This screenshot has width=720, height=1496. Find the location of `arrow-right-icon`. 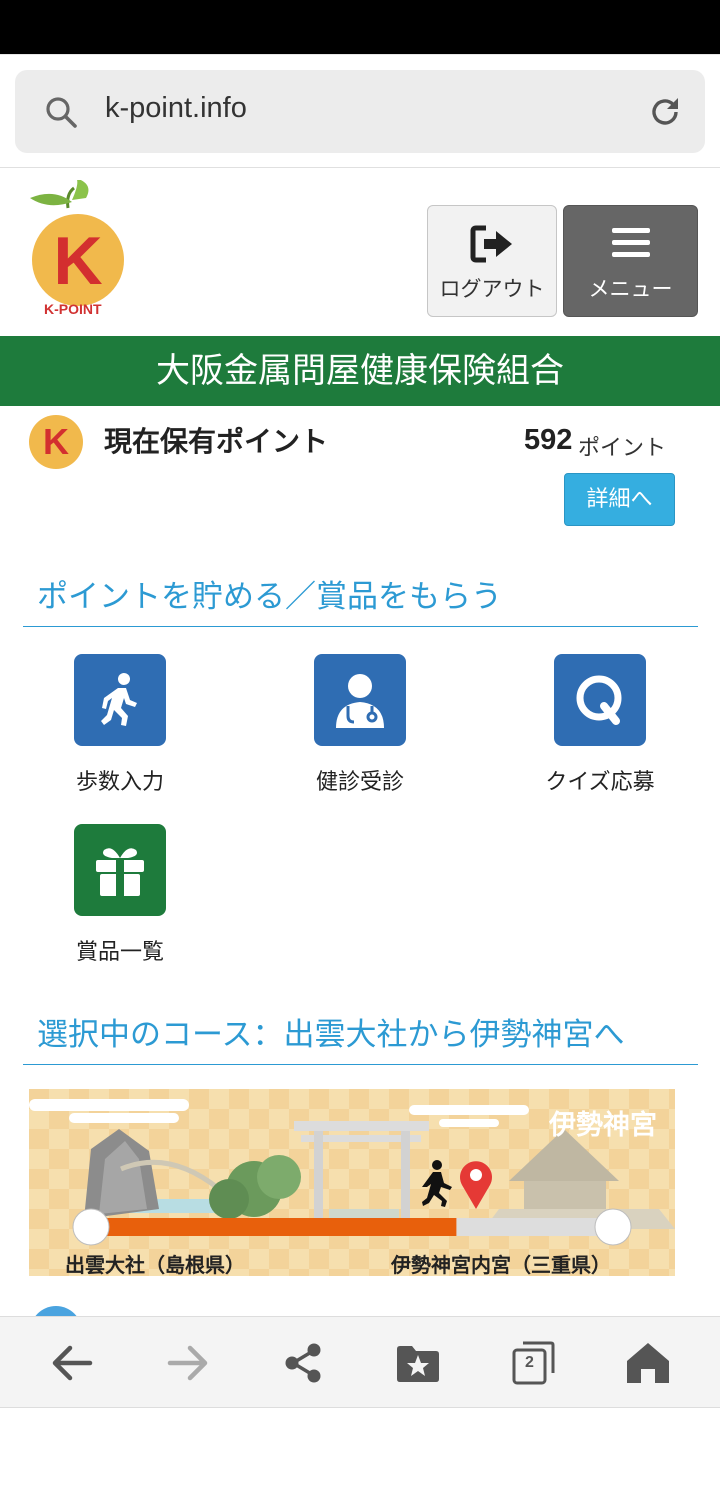

arrow-right-icon is located at coordinates (187, 1363).